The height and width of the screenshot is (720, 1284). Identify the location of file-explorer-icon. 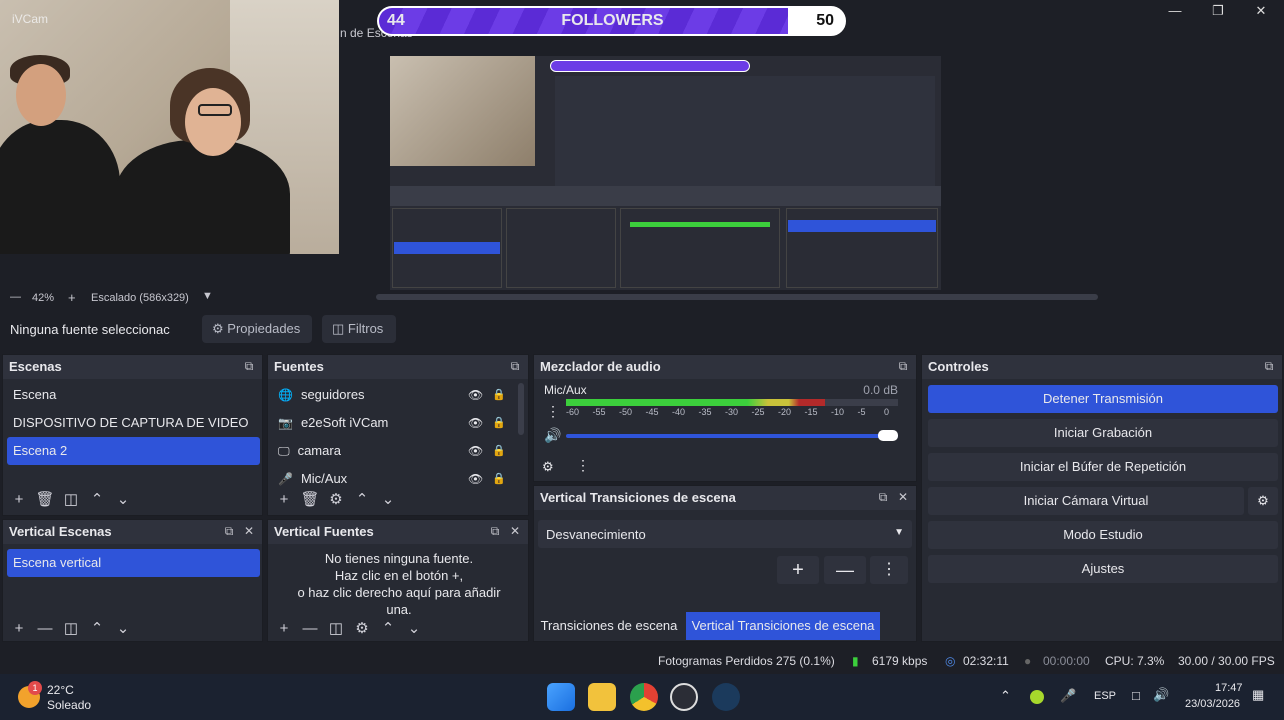
(602, 697).